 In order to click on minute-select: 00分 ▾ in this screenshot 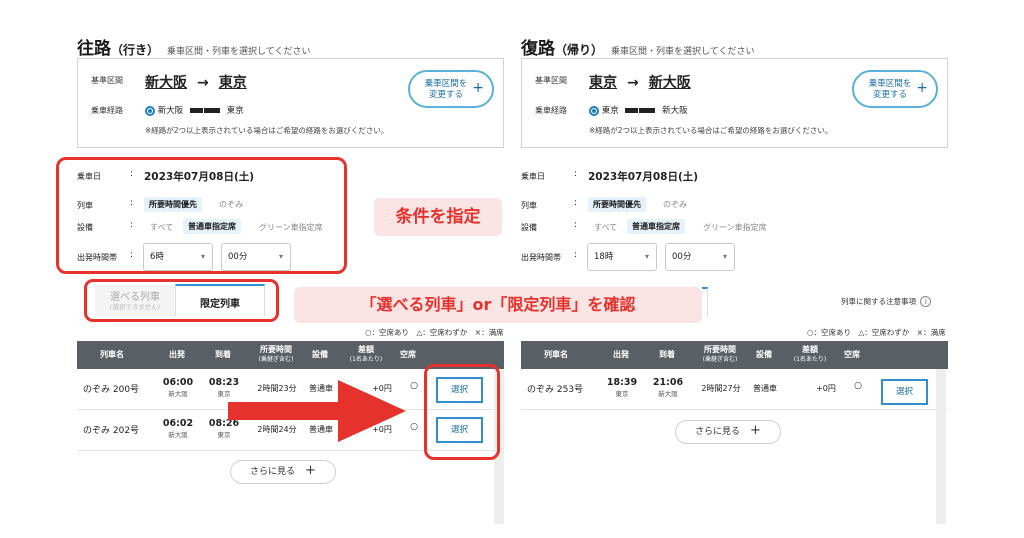, I will do `click(700, 257)`.